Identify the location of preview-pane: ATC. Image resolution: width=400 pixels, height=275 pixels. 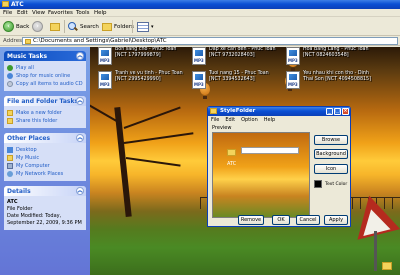
(261, 175).